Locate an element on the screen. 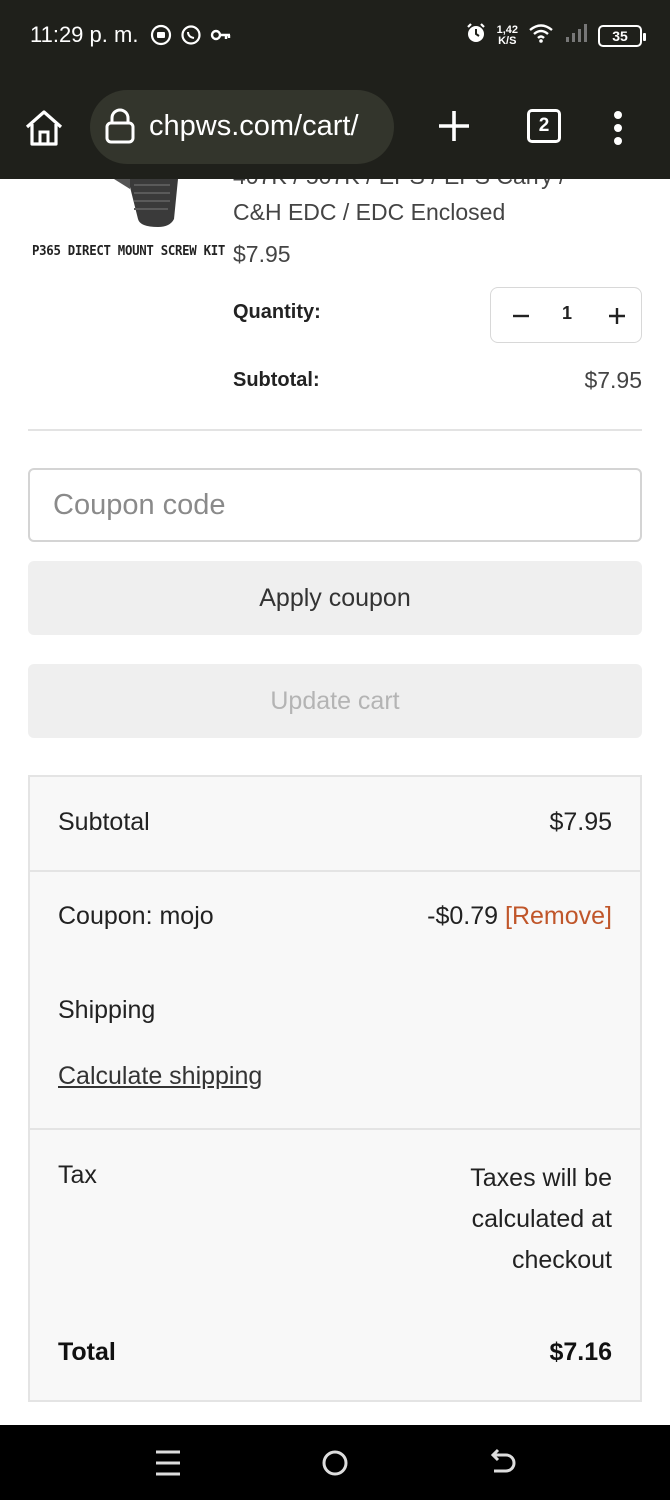  browser-toolbar: chpws.com/cart/ 2 is located at coordinates (335, 128).